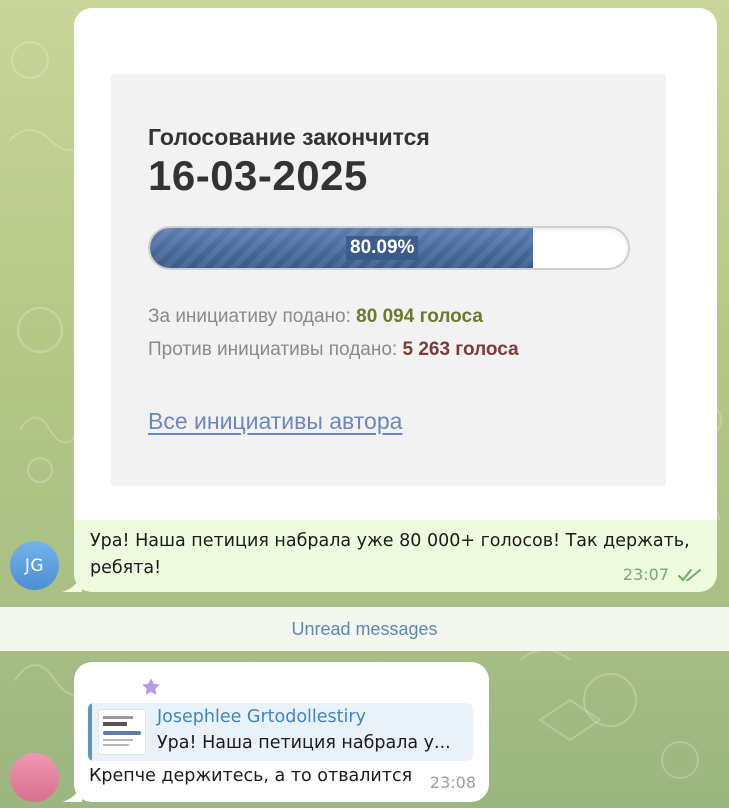 This screenshot has width=729, height=808. What do you see at coordinates (452, 782) in the screenshot?
I see `message-time: 23:08` at bounding box center [452, 782].